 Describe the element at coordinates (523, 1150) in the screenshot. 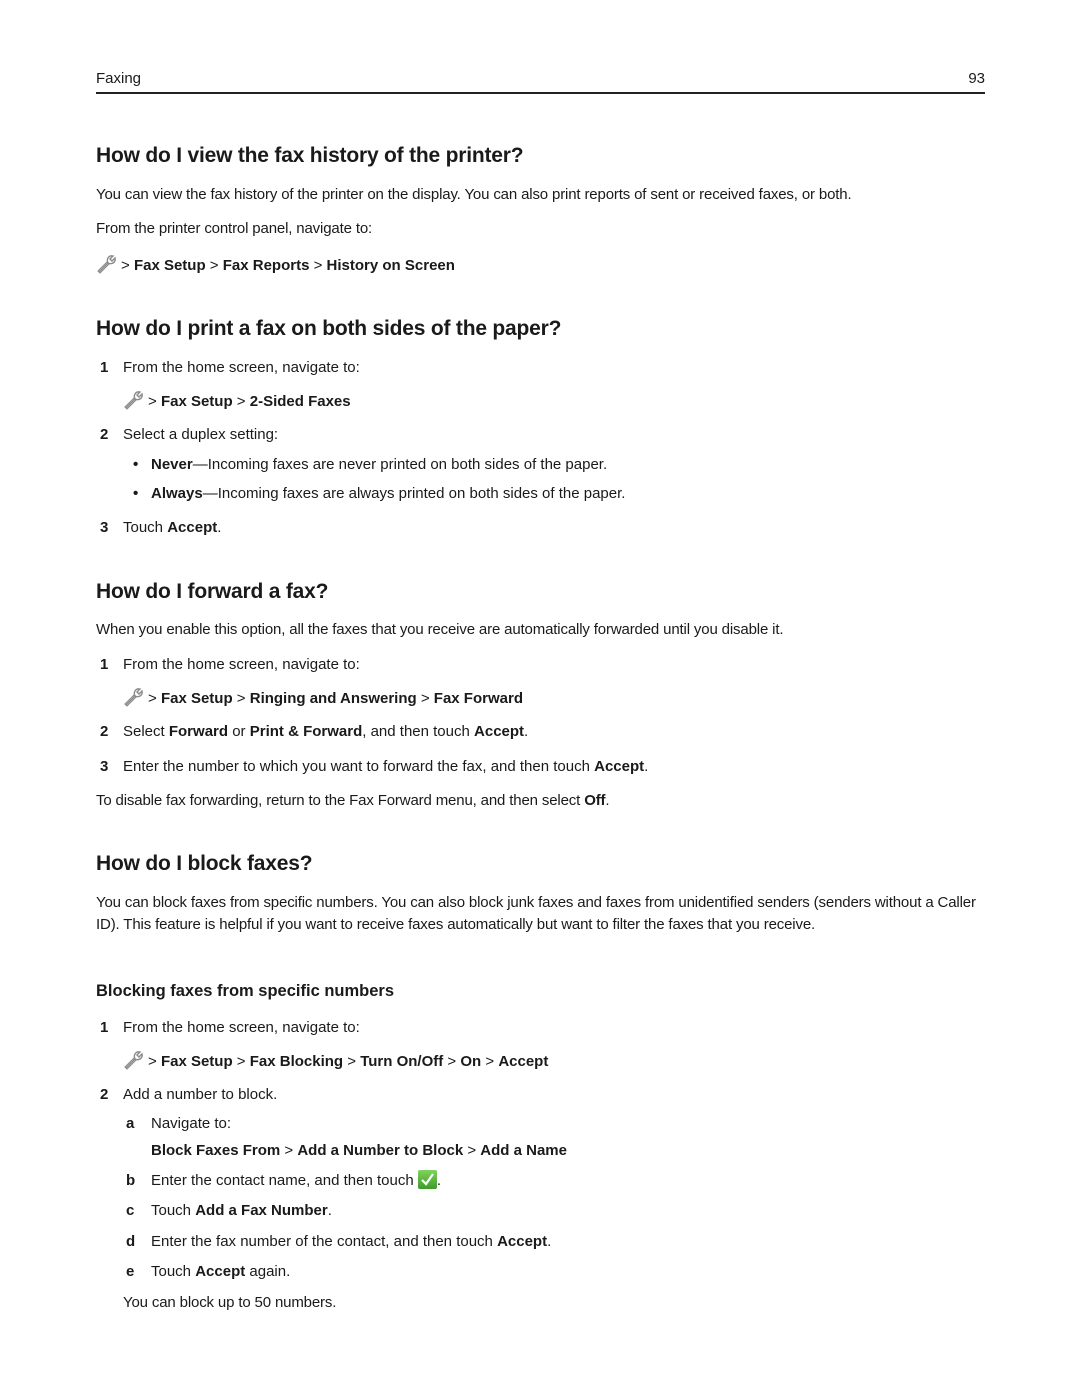

I see `nav-item: Add a Name` at that location.